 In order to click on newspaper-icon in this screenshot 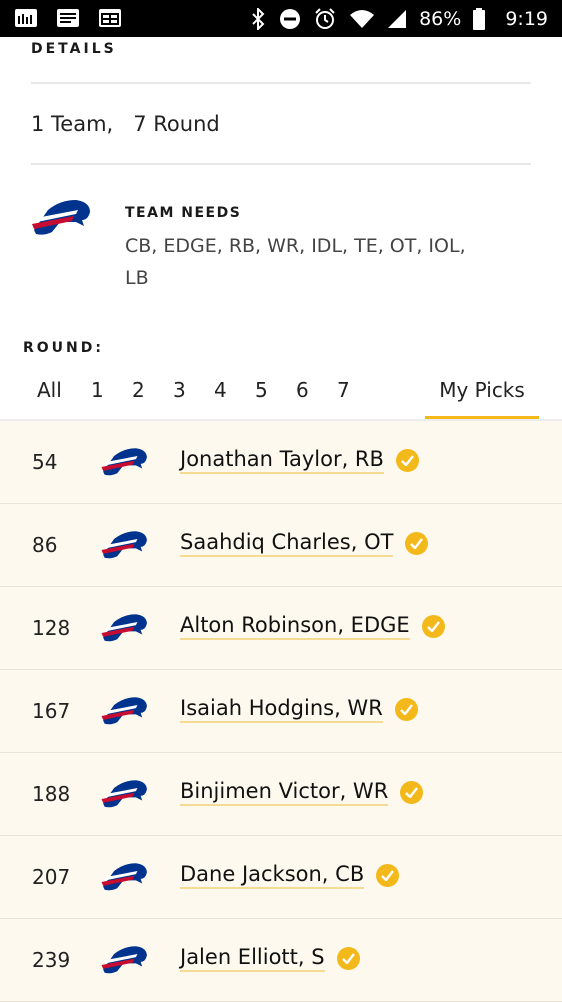, I will do `click(68, 18)`.